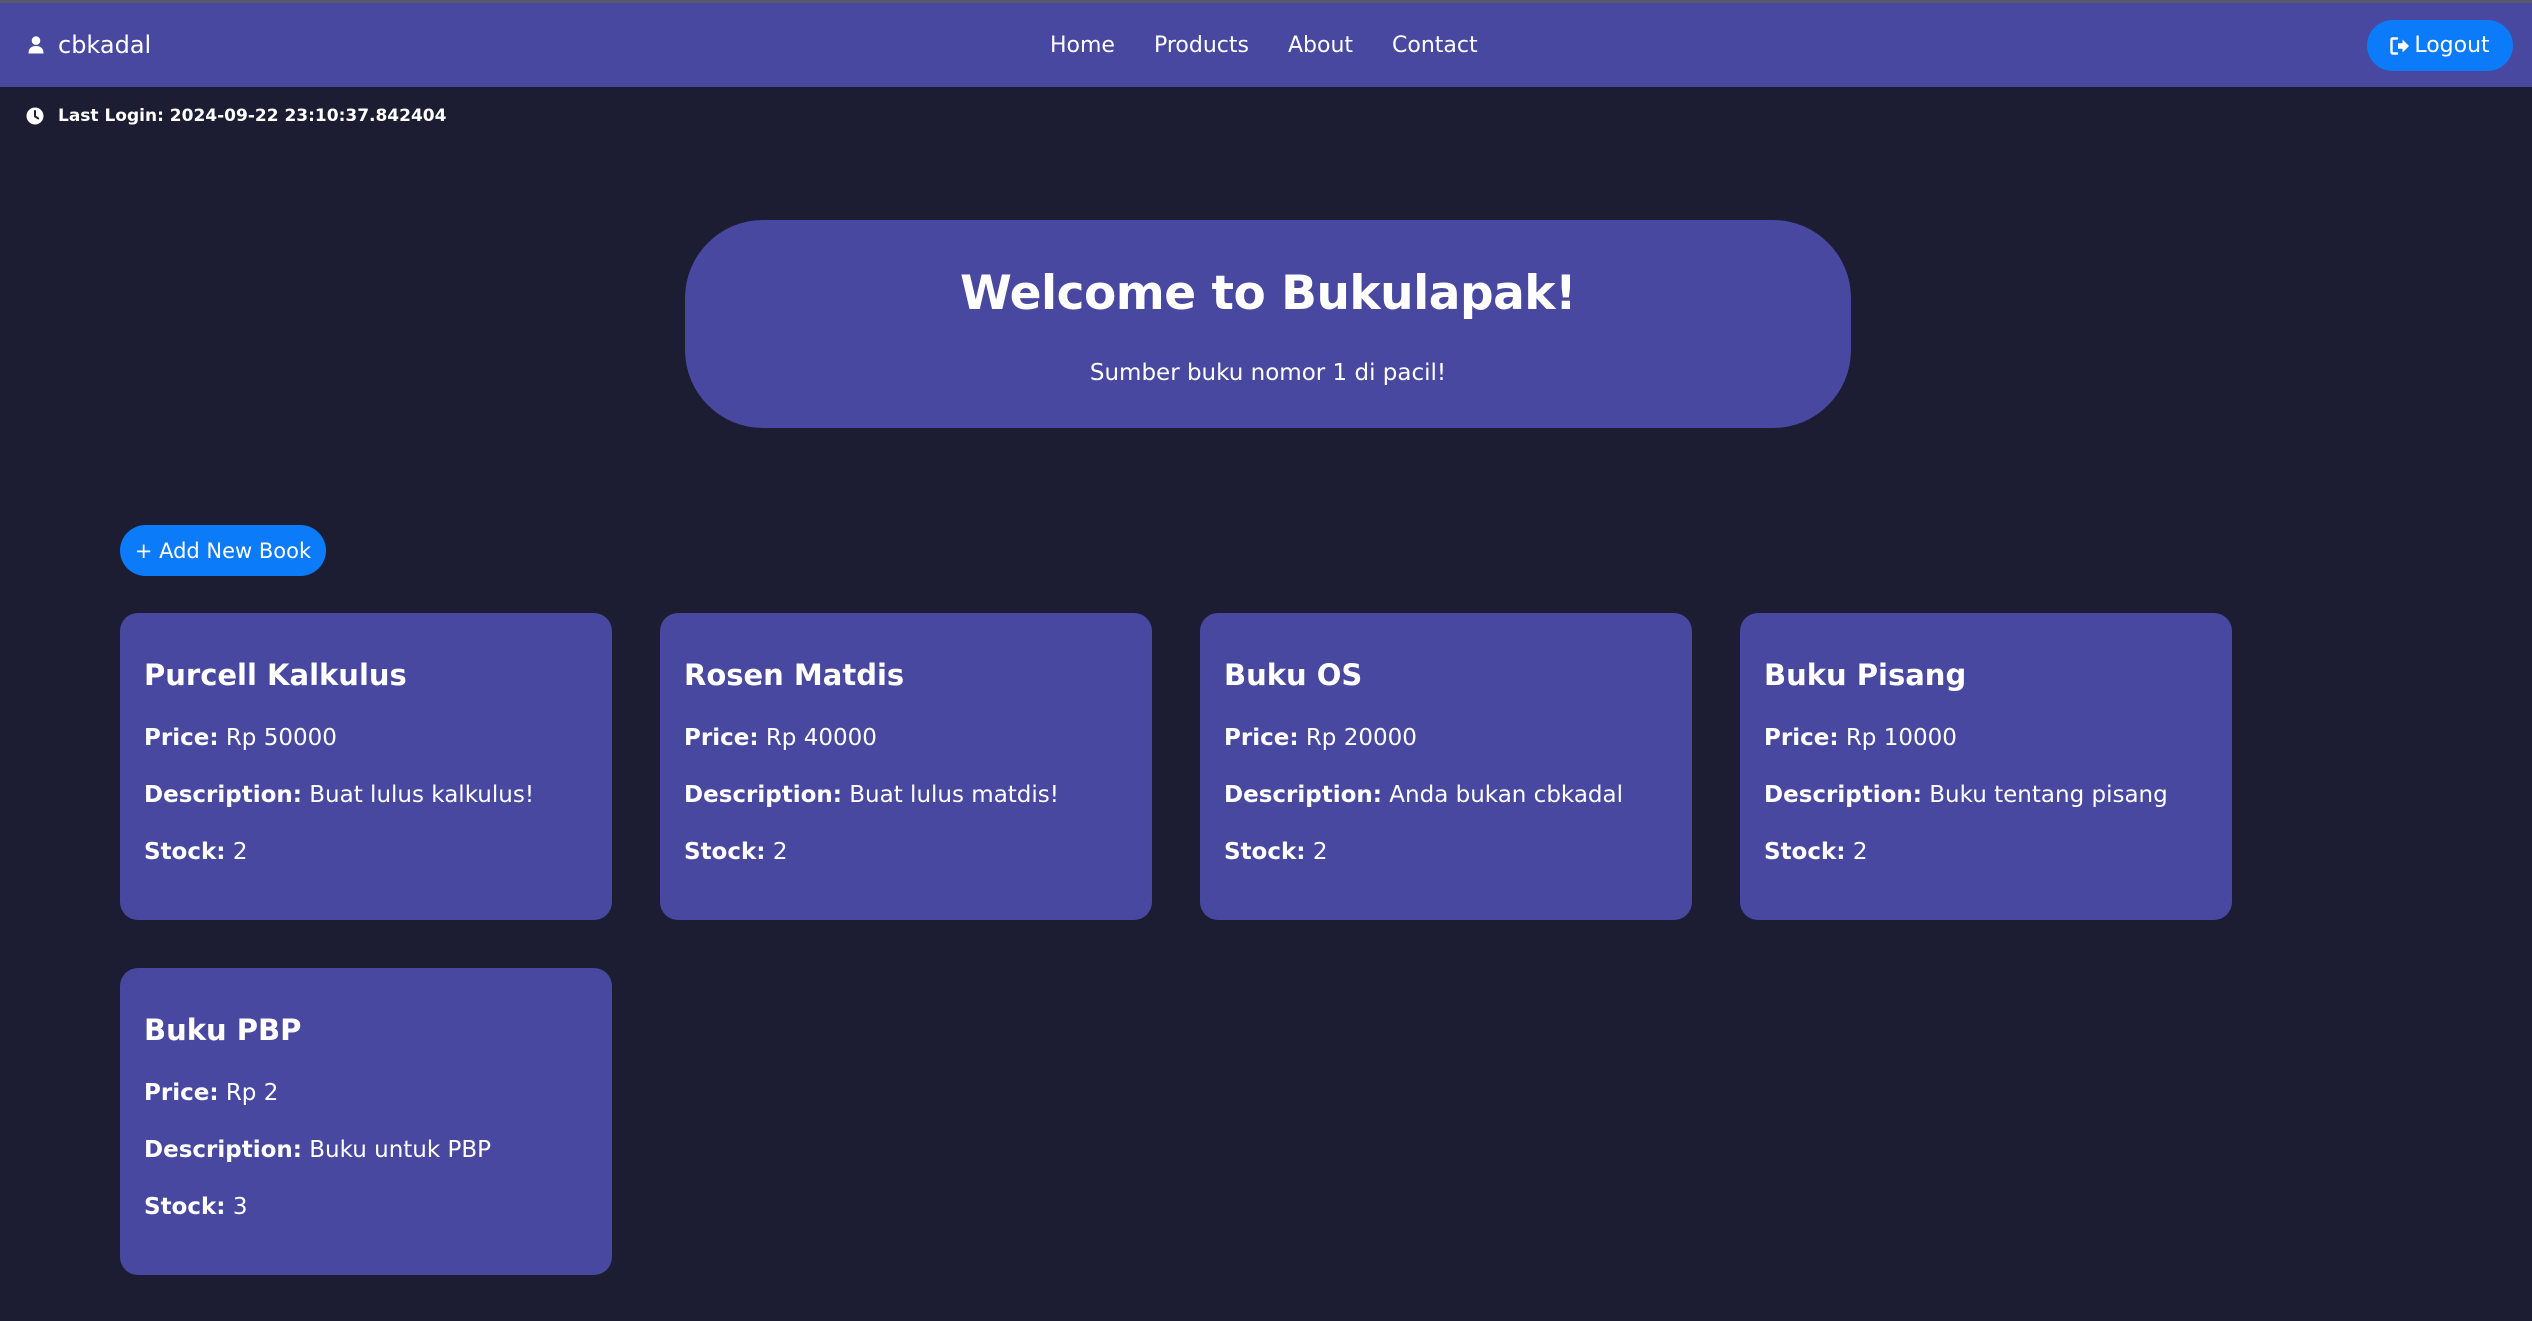 This screenshot has height=1321, width=2532. What do you see at coordinates (281, 738) in the screenshot?
I see `price-value: Rp 50000` at bounding box center [281, 738].